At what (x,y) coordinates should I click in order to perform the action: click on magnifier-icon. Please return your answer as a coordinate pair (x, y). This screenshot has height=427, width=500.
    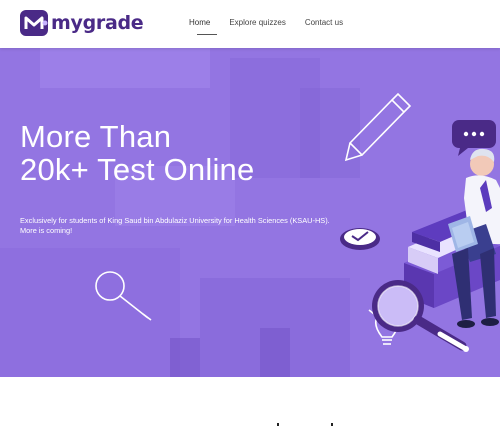
    Looking at the image, I should click on (123, 296).